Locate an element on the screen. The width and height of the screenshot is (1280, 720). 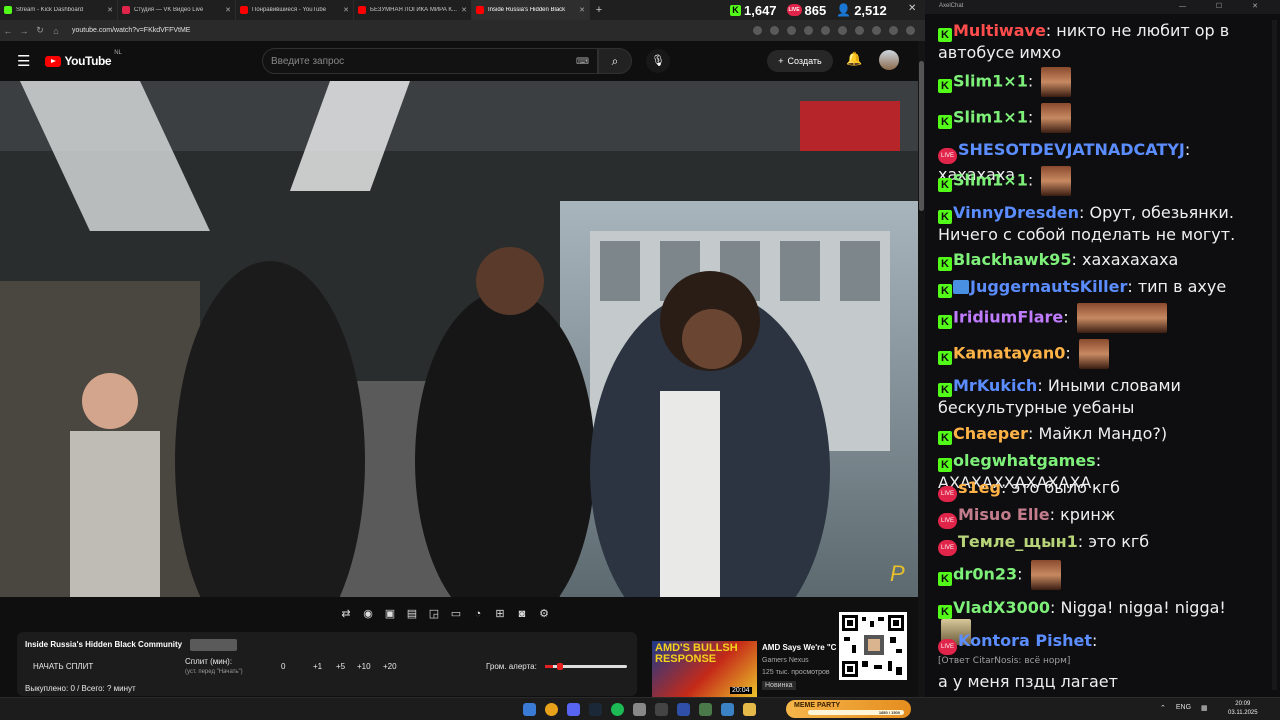
split-value: 0 is located at coordinates (283, 666).